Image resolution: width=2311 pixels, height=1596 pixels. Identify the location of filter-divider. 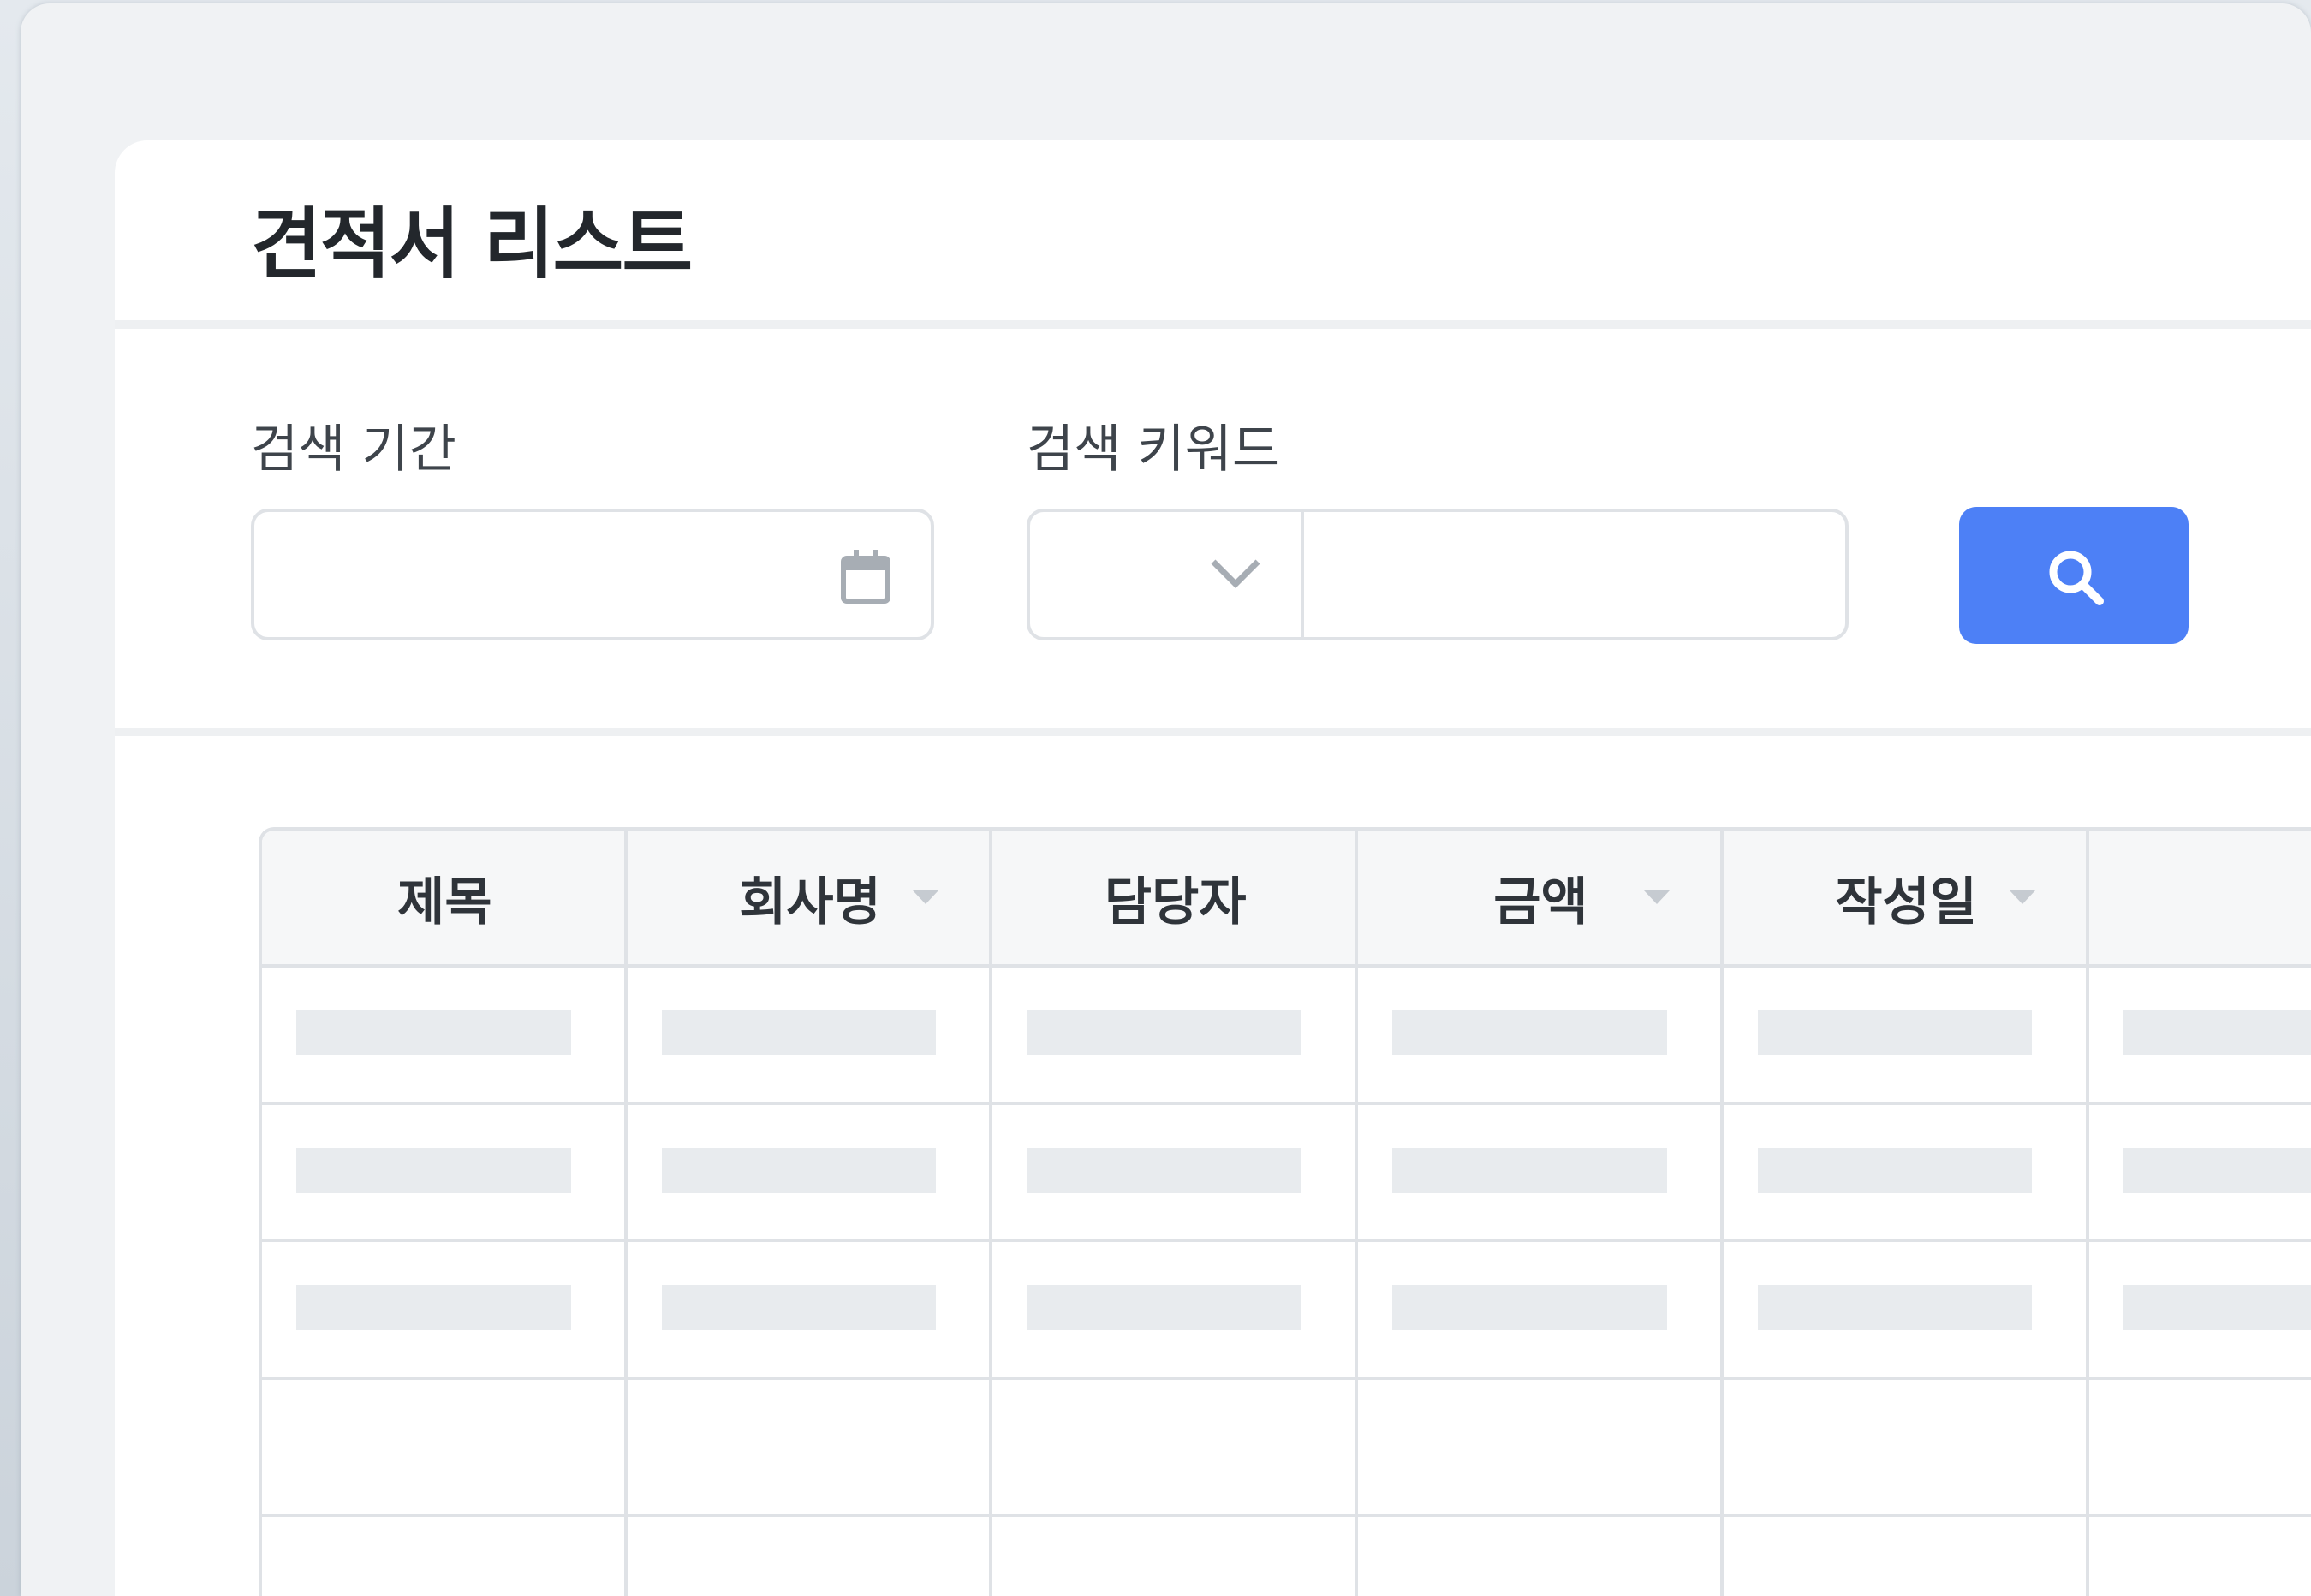
(1213, 732).